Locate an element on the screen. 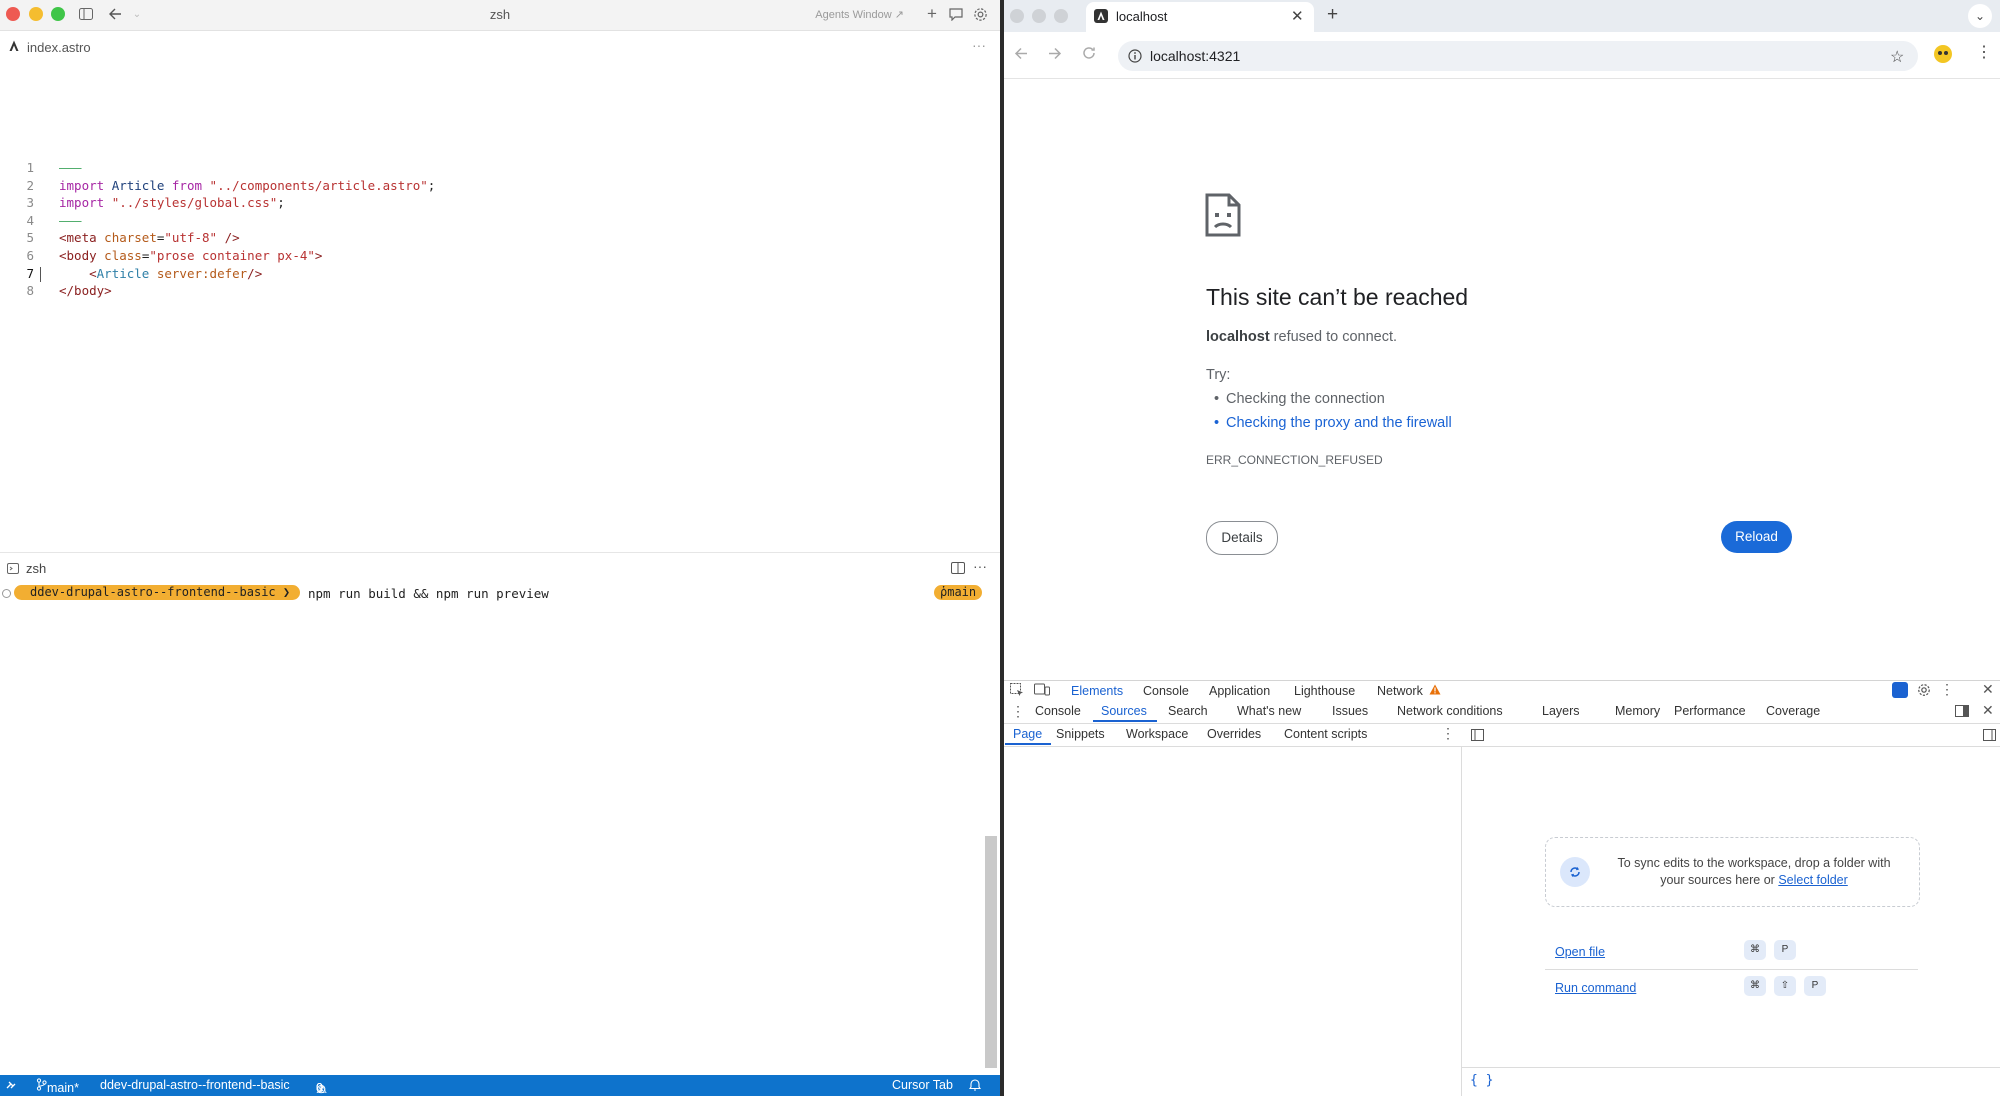  drawer-menu-icon: ⋮ is located at coordinates (1018, 711).